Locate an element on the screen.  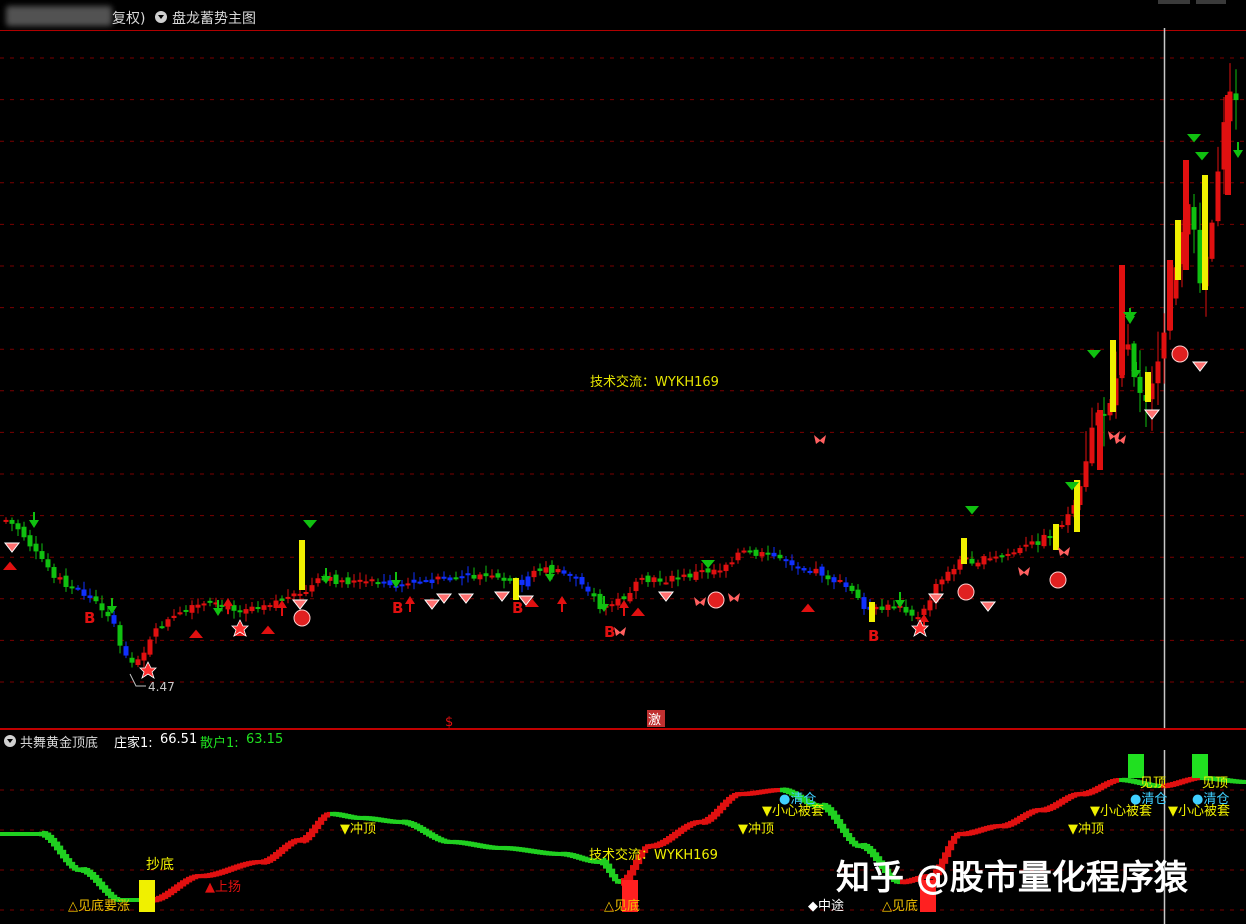
jiandi-label-1: △见底 is located at coordinates (622, 906).